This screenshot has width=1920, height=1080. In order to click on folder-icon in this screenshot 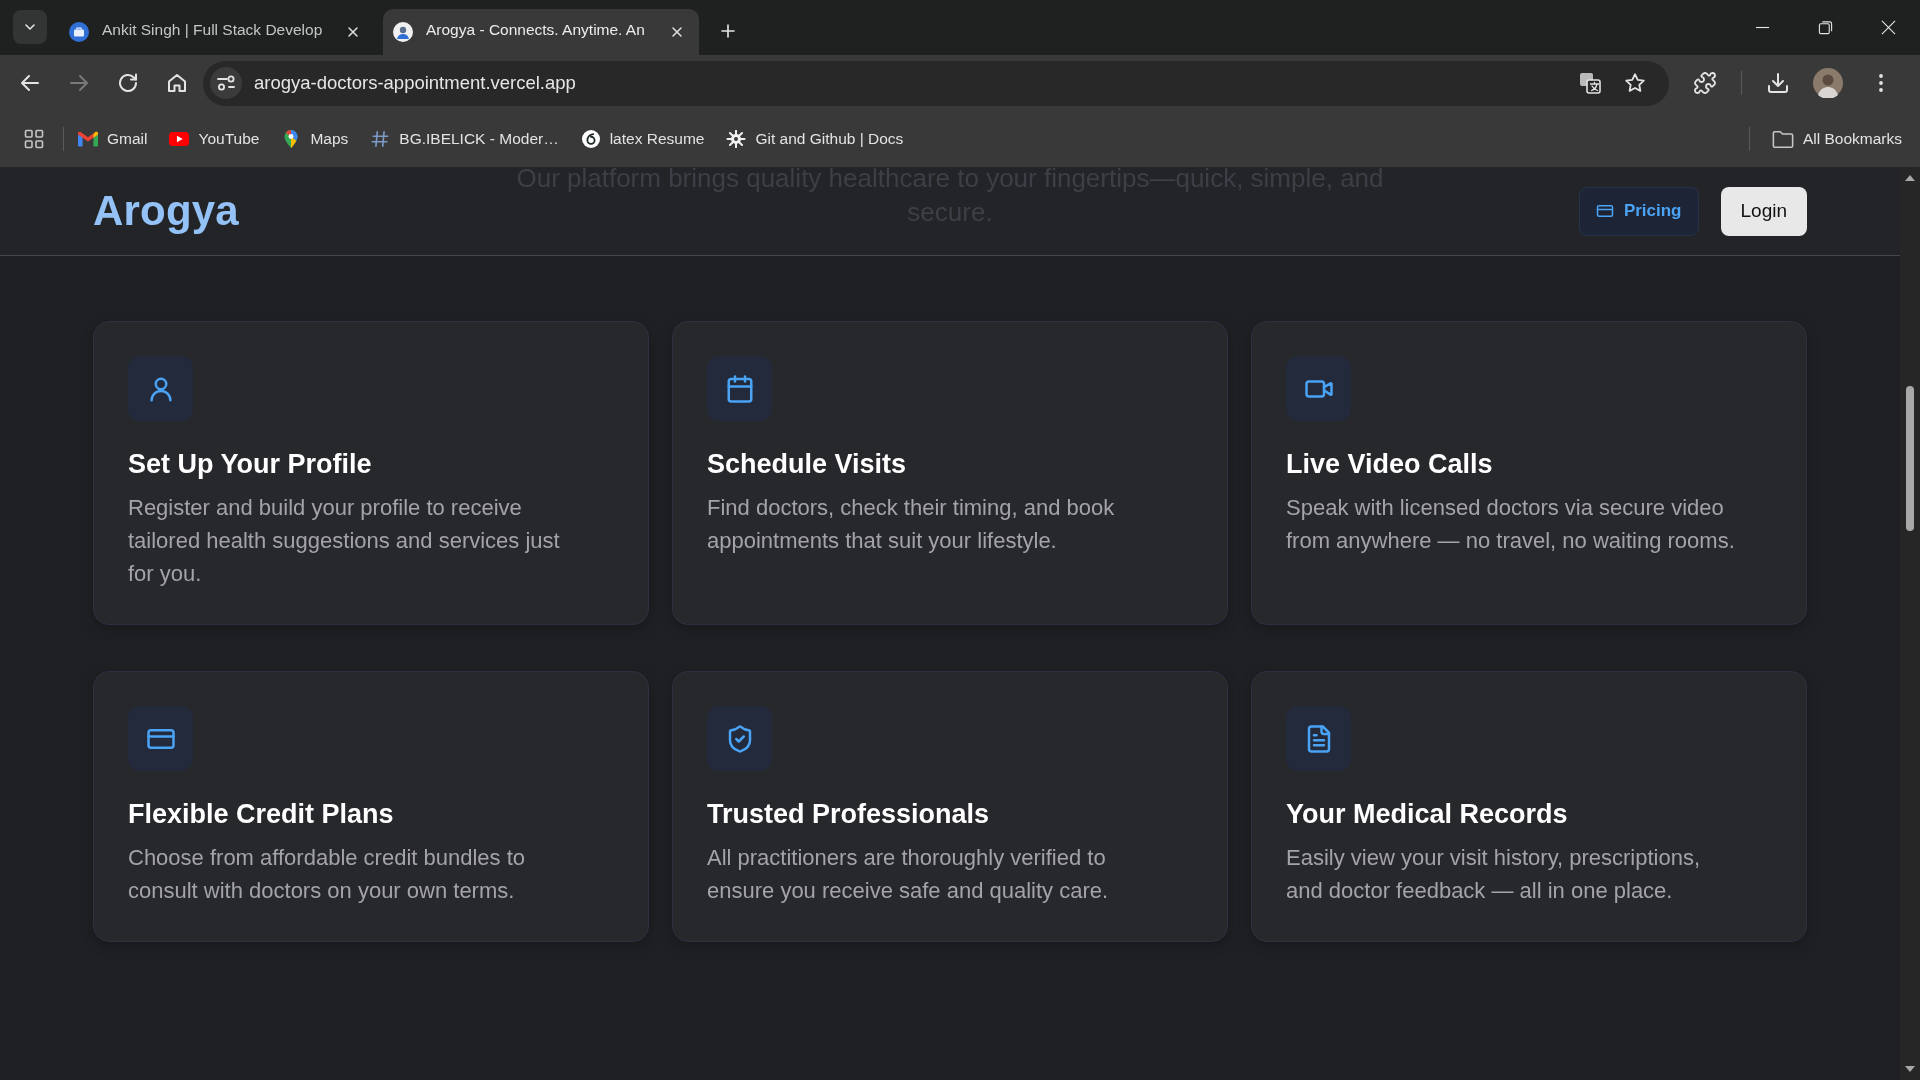, I will do `click(1782, 139)`.